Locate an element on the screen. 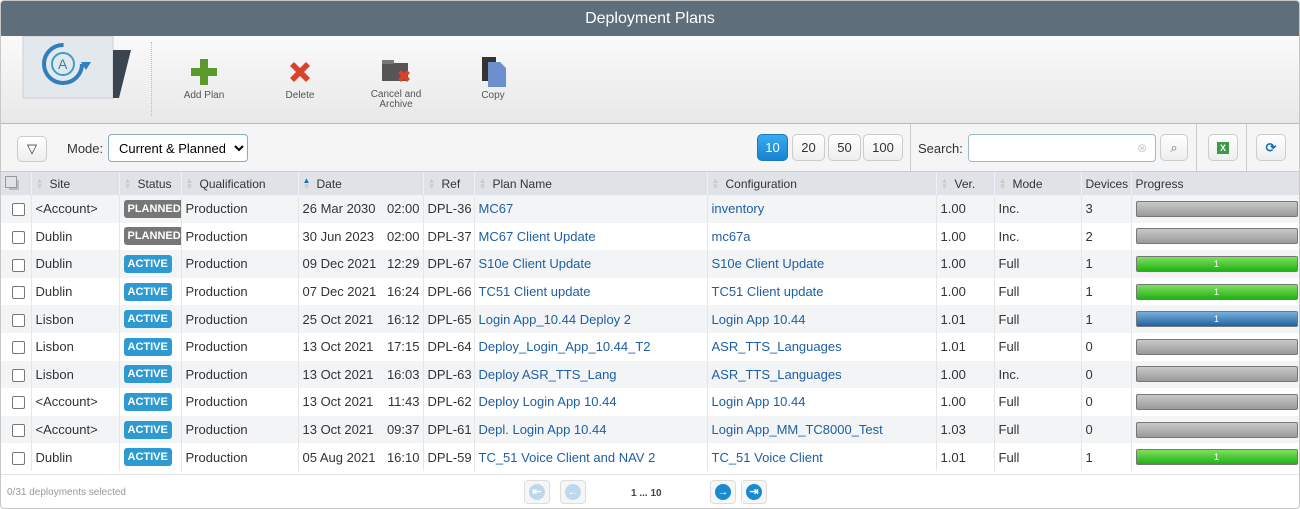 The image size is (1300, 509). date-cell: 13 Oct 2021 09:37 is located at coordinates (360, 429).